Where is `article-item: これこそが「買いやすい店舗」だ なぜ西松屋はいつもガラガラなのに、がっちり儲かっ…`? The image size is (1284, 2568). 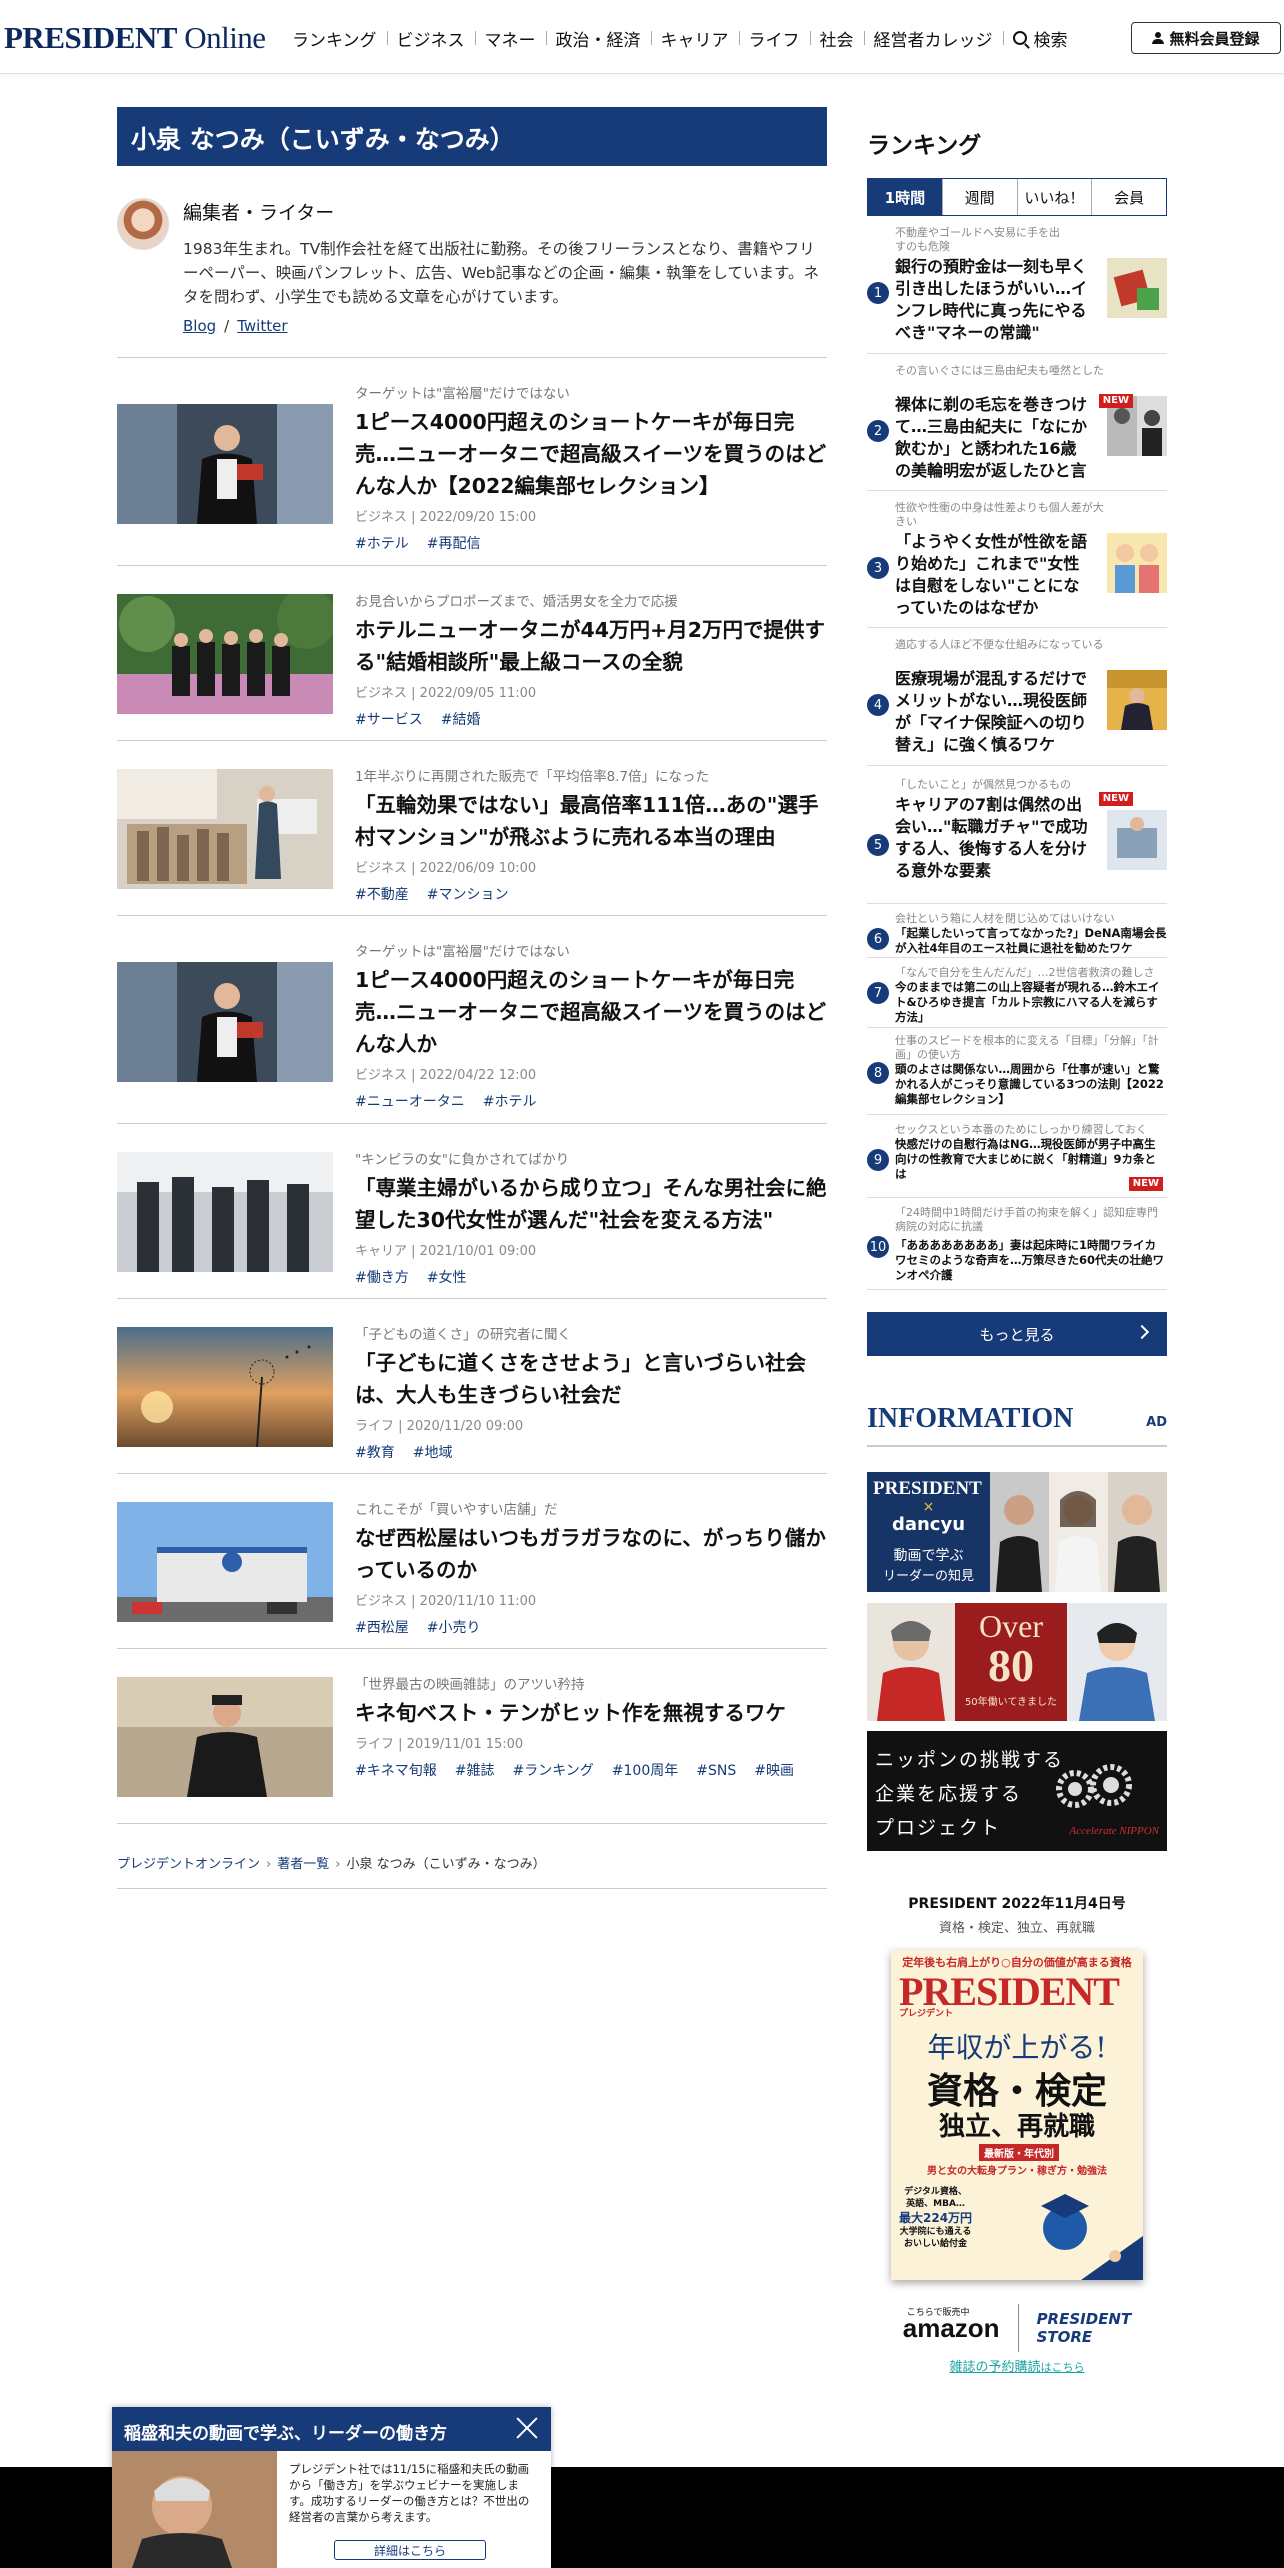 article-item: これこそが「買いやすい店舗」だ なぜ西松屋はいつもガラガラなのに、がっちり儲かっ… is located at coordinates (472, 1561).